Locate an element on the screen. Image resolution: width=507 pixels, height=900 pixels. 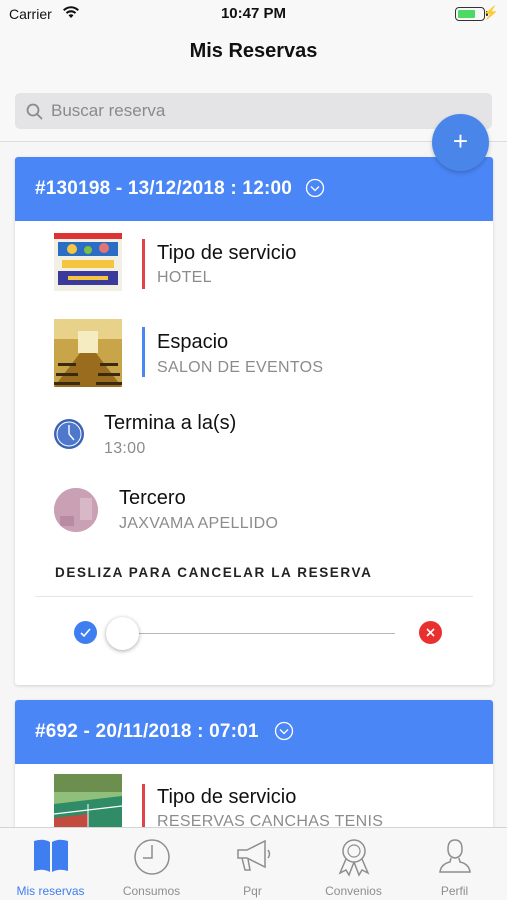
tab-label: Perfil is located at coordinates (454, 891).